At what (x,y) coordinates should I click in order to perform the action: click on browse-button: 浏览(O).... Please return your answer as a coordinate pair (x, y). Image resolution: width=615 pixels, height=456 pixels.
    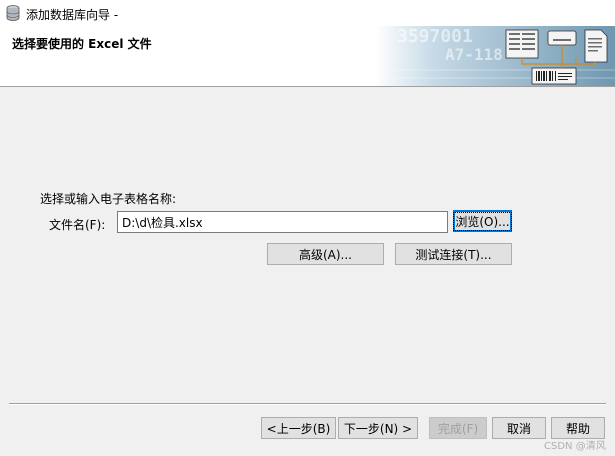
    Looking at the image, I should click on (482, 221).